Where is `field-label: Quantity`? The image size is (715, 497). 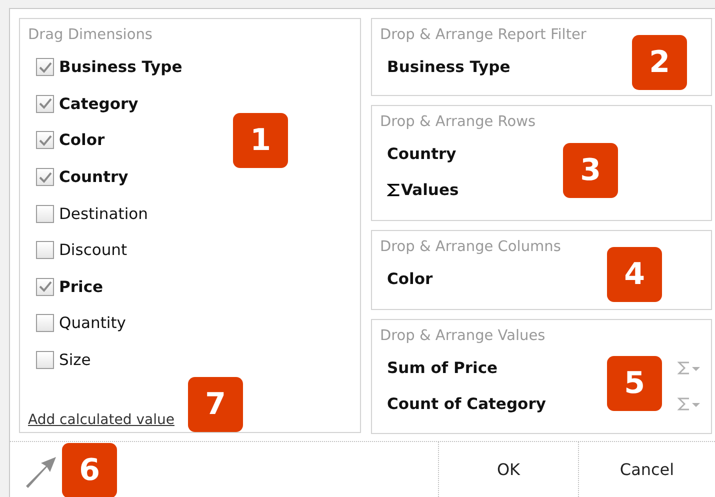
field-label: Quantity is located at coordinates (92, 323).